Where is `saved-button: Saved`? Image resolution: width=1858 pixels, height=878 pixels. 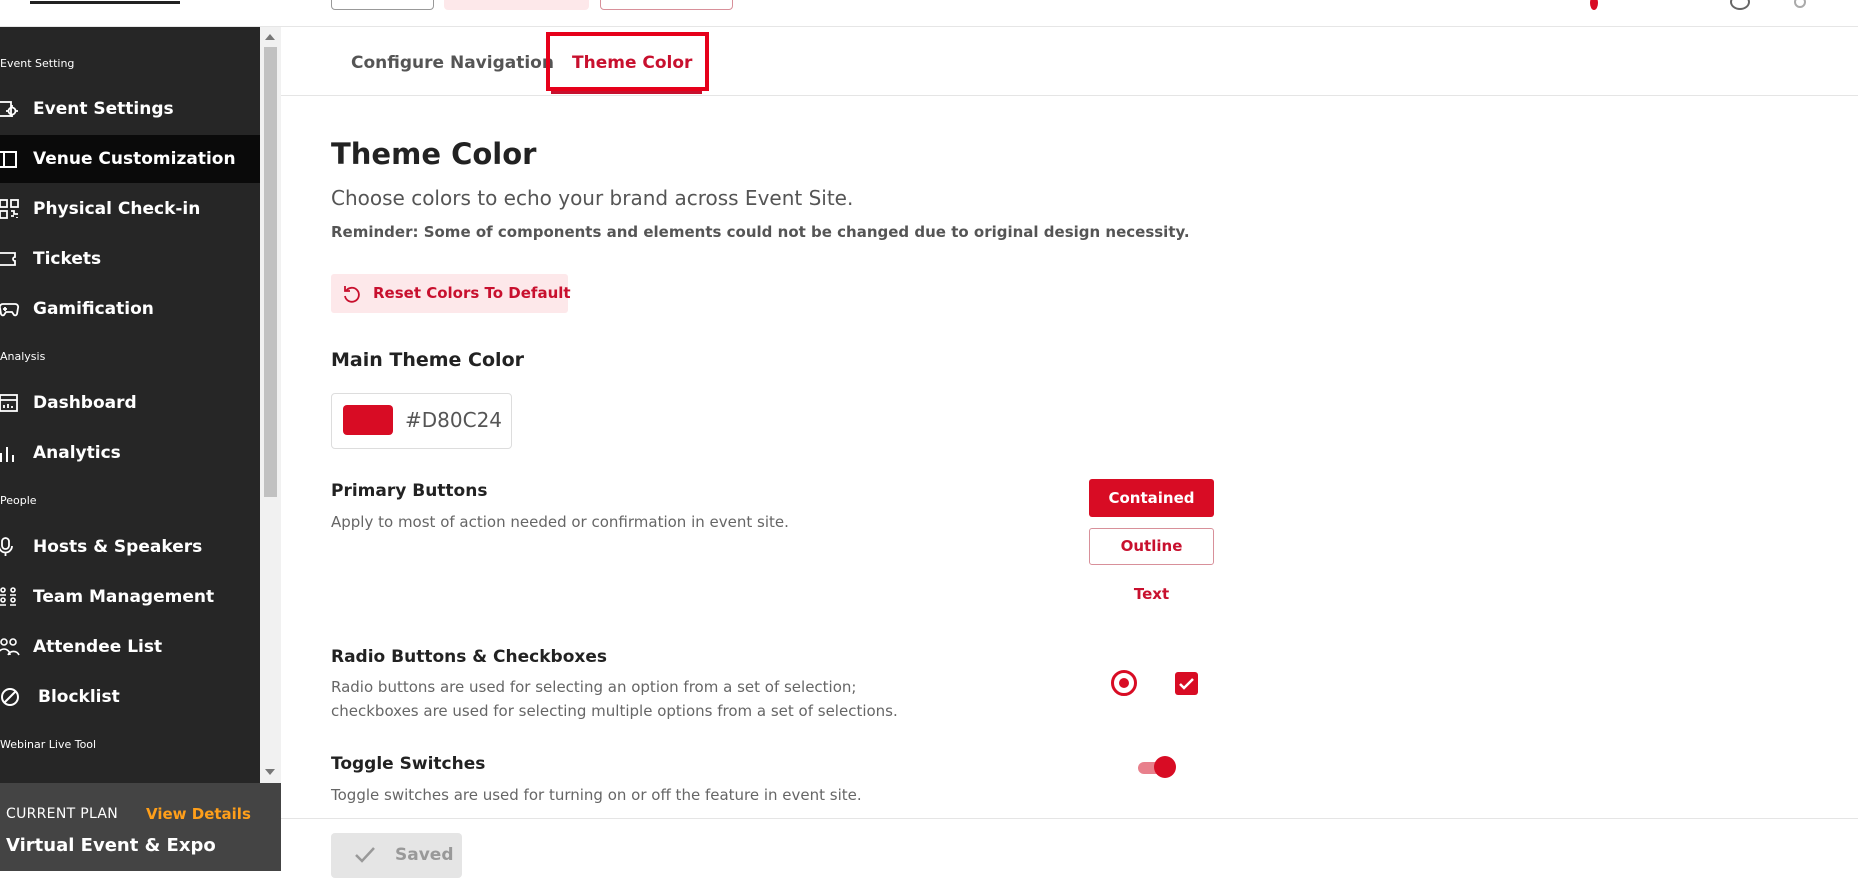 saved-button: Saved is located at coordinates (396, 855).